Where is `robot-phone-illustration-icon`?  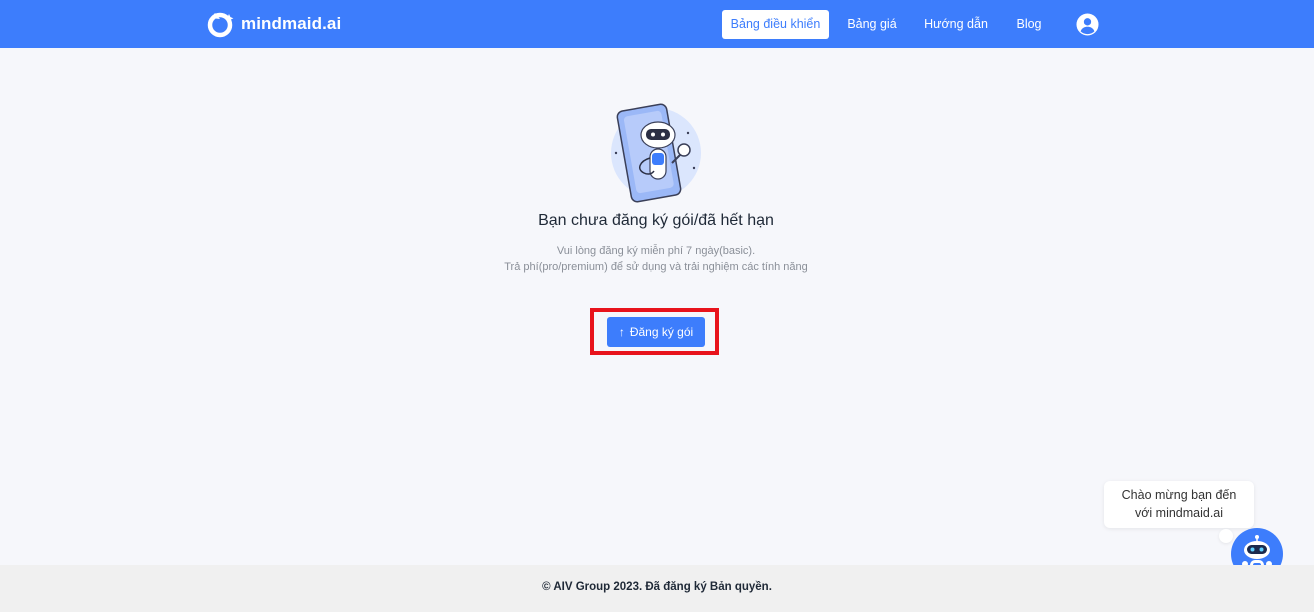 robot-phone-illustration-icon is located at coordinates (656, 153).